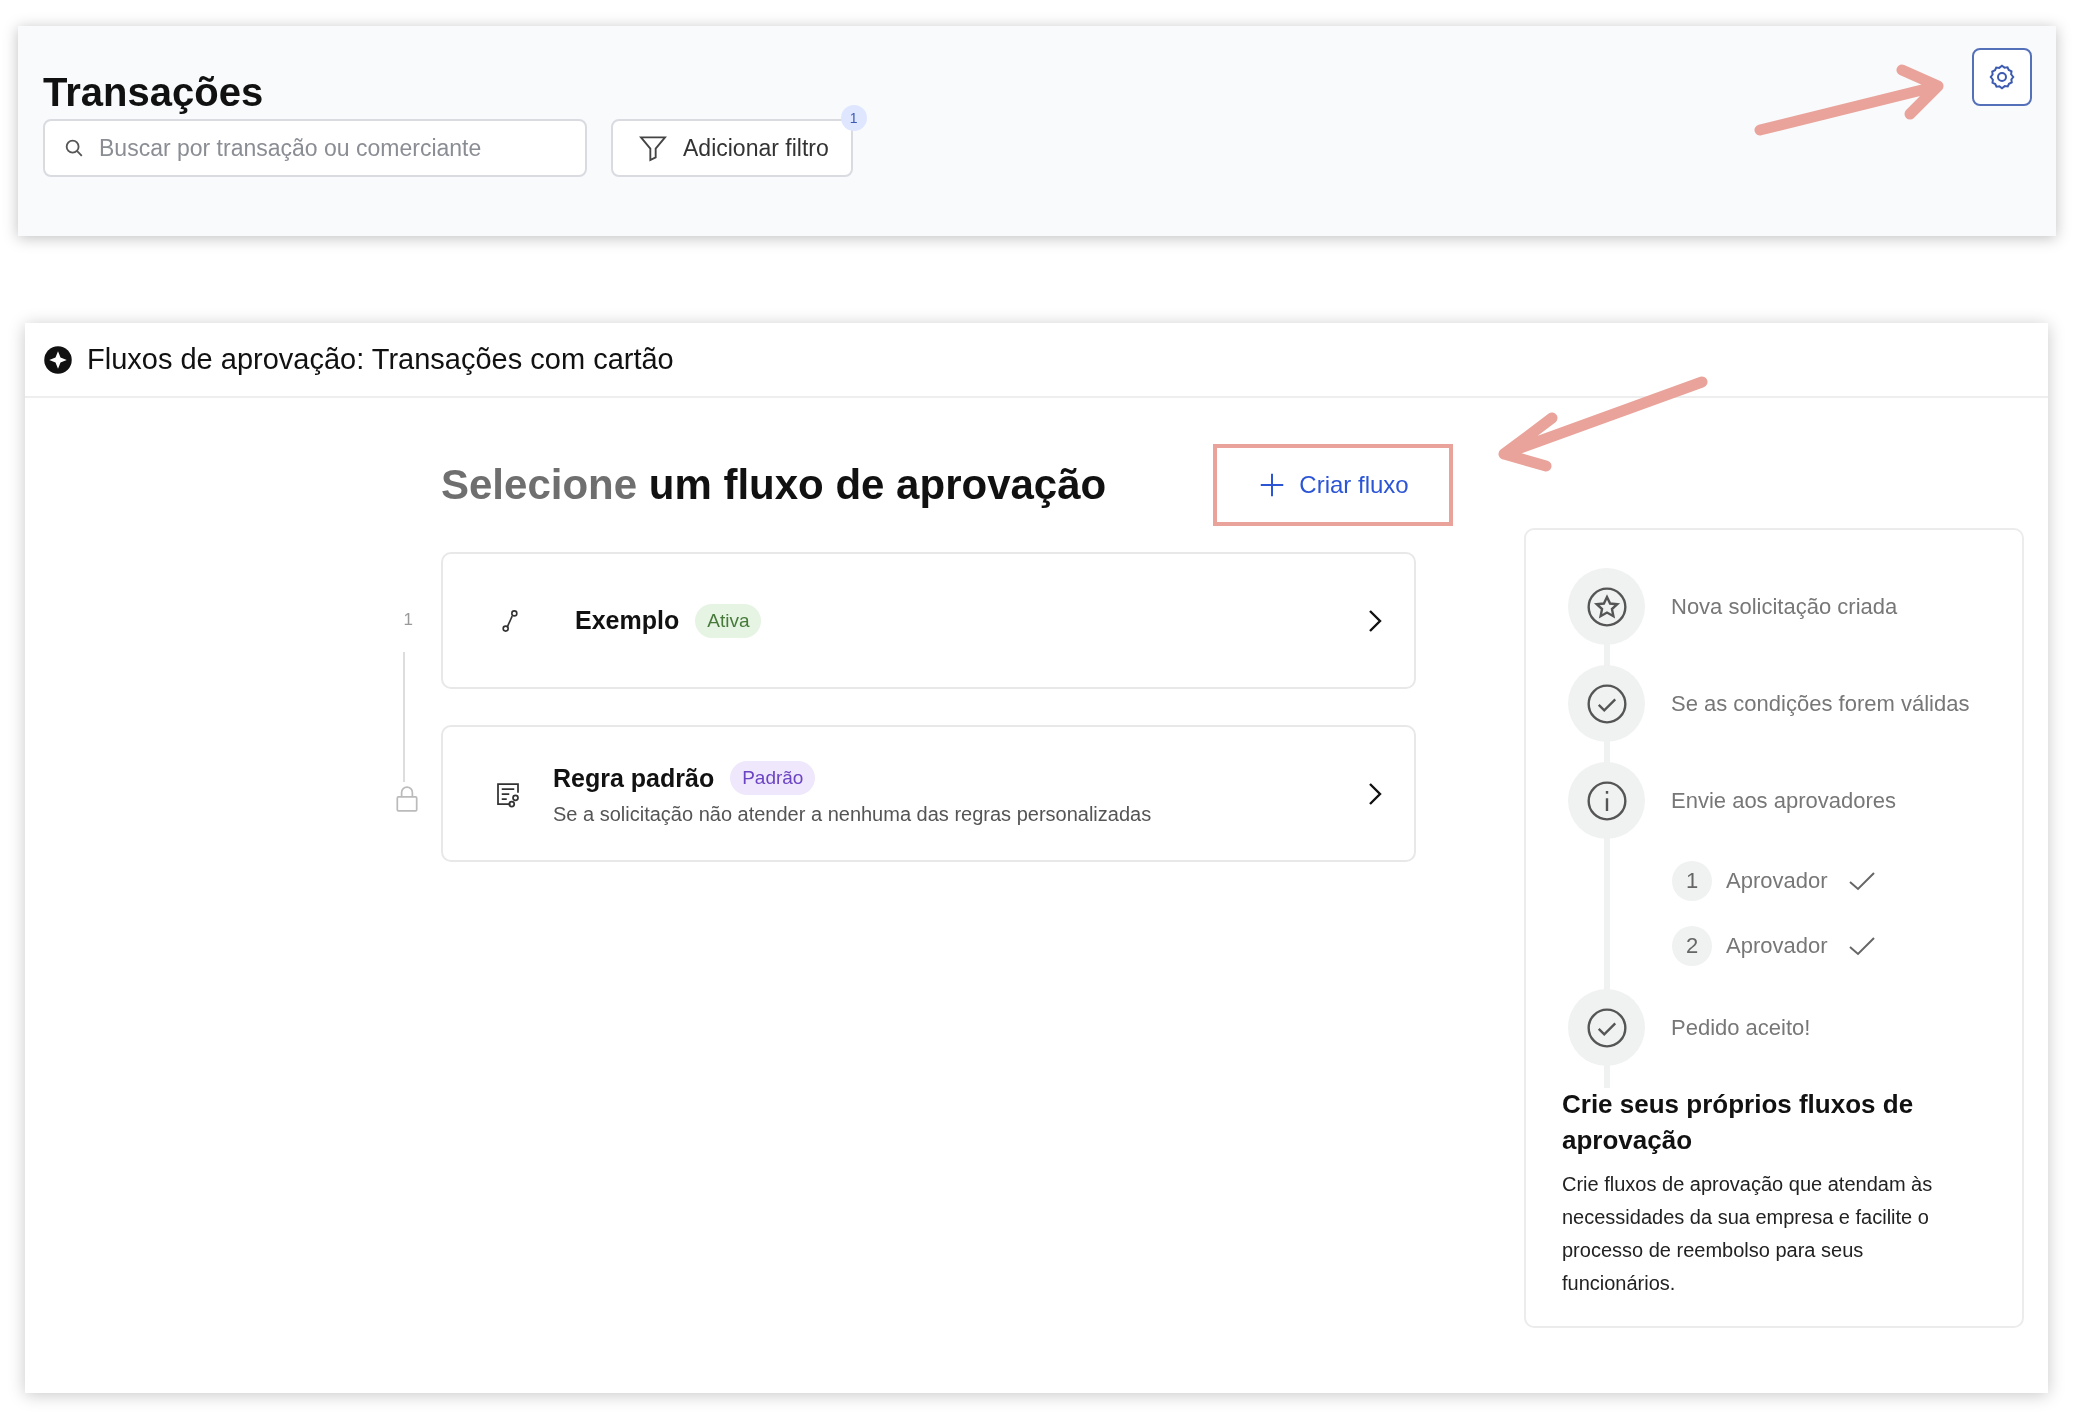 Image resolution: width=2076 pixels, height=1422 pixels. What do you see at coordinates (1784, 606) in the screenshot?
I see `step-label: Nova solicitação criada` at bounding box center [1784, 606].